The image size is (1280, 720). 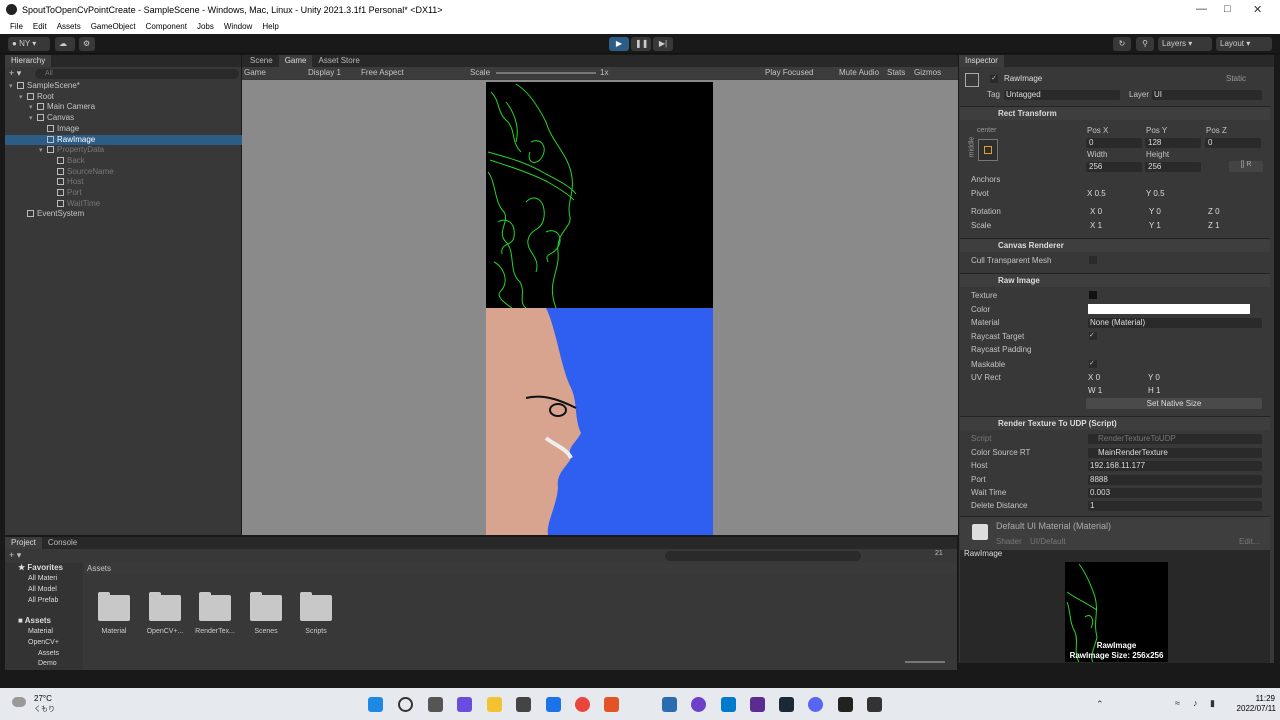 What do you see at coordinates (1094, 378) in the screenshot?
I see `uv-x: X 0` at bounding box center [1094, 378].